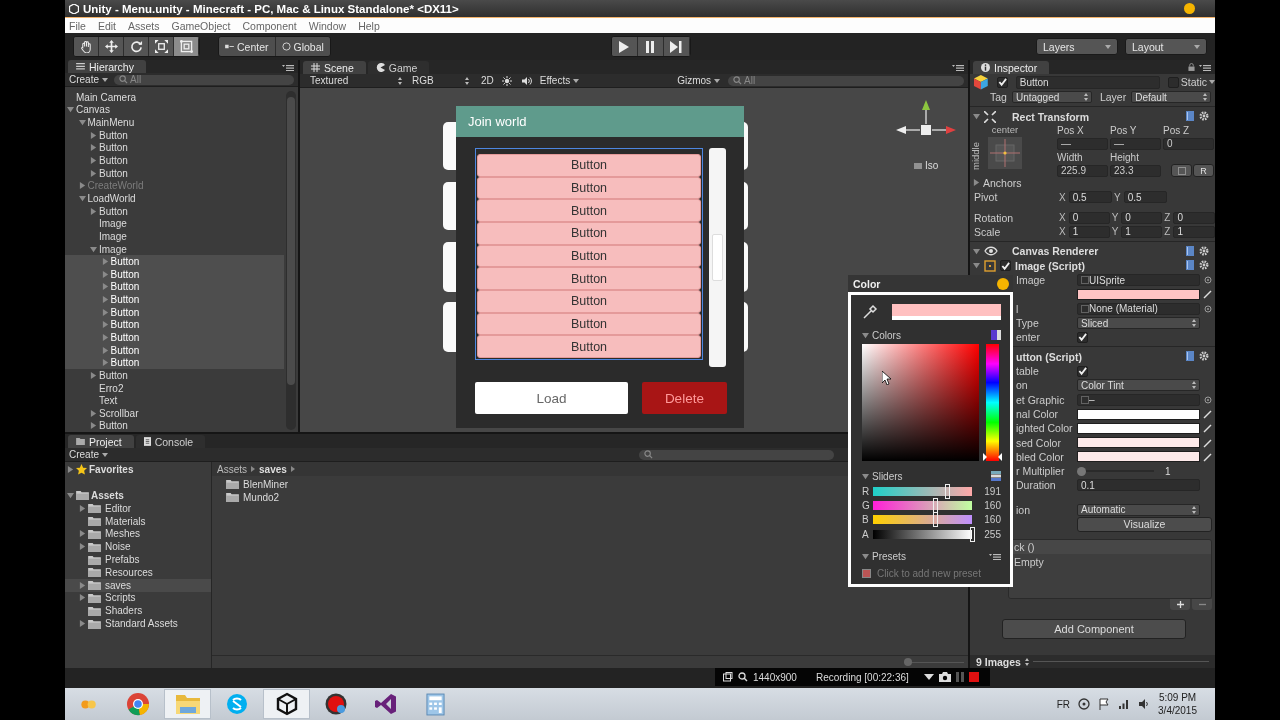  Describe the element at coordinates (717, 257) in the screenshot. I see `scrollbar` at that location.